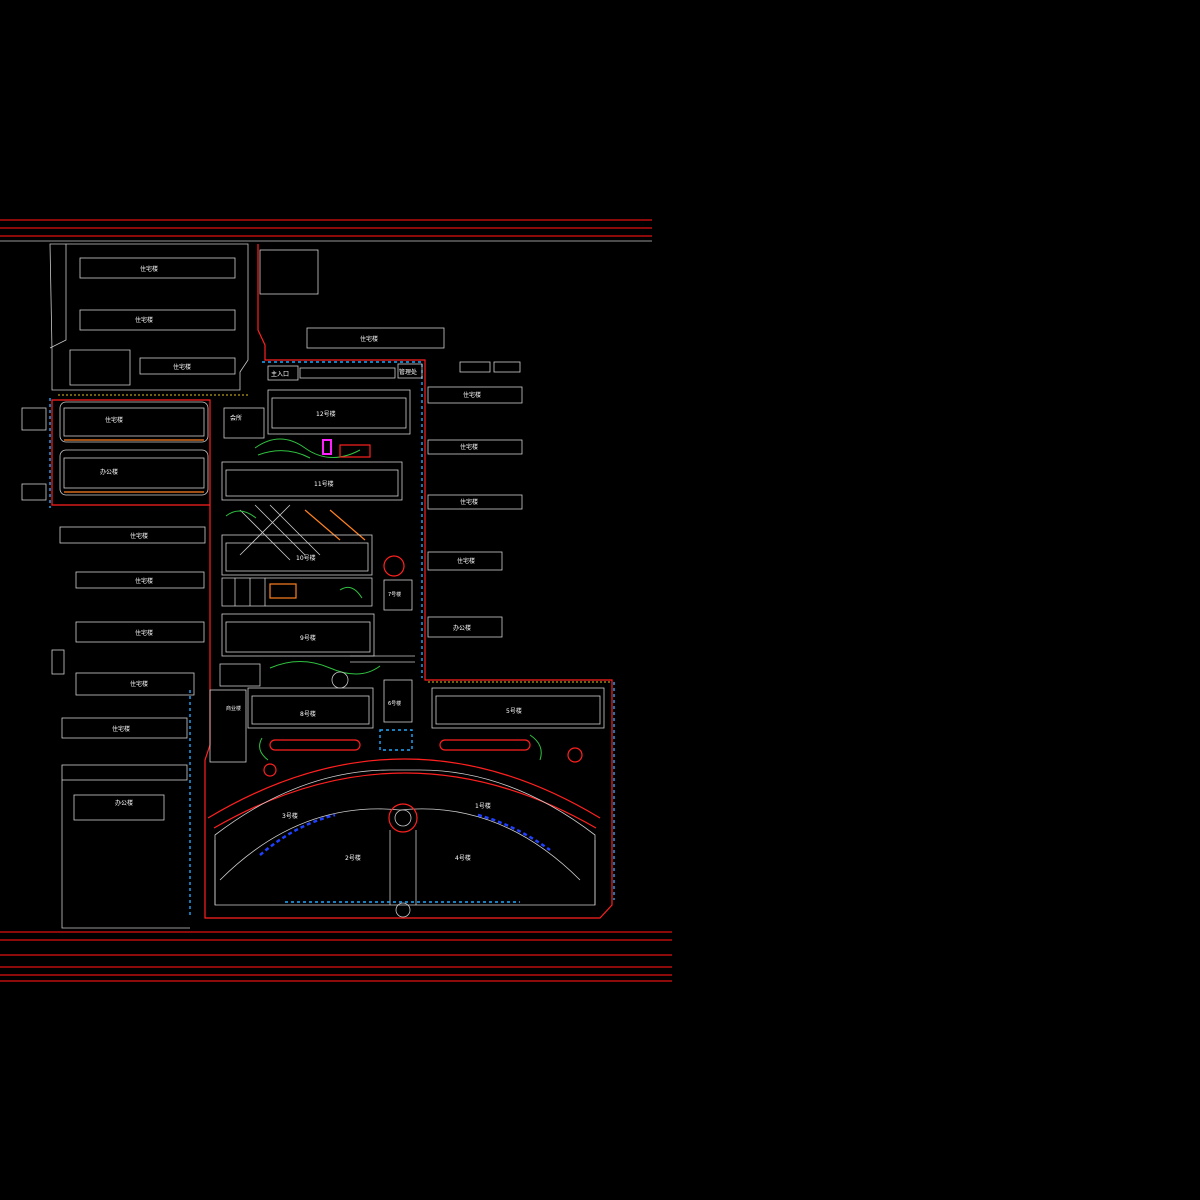 The height and width of the screenshot is (1200, 1200). I want to click on north-neighbors: 住宅楼, so click(390, 311).